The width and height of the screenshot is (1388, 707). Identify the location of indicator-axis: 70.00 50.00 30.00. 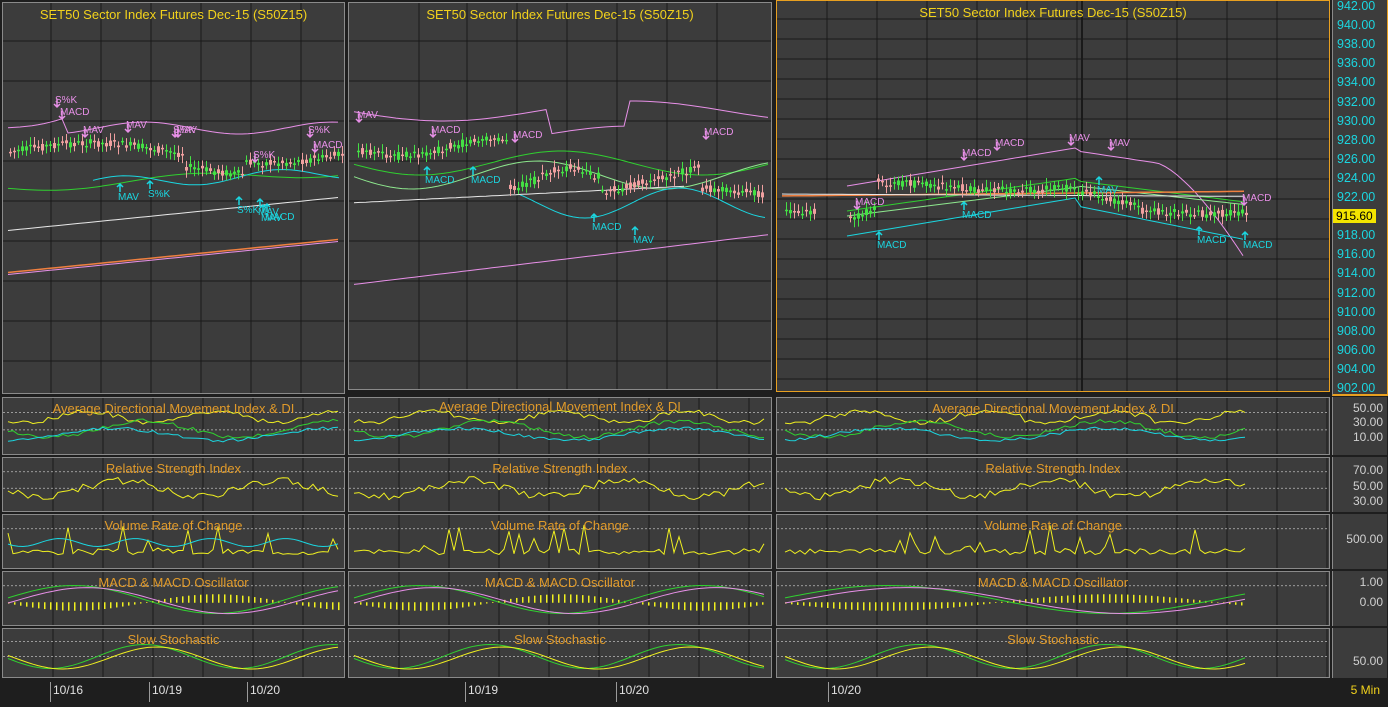
(1359, 484).